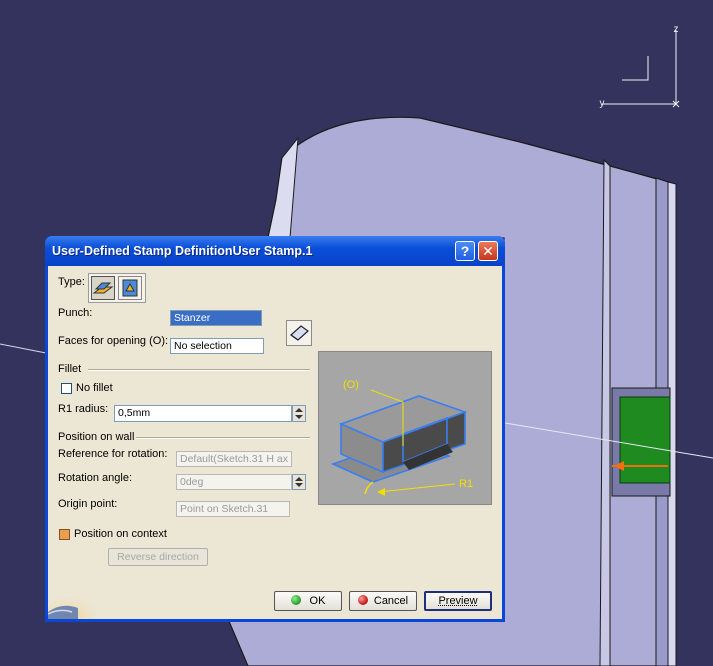 This screenshot has height=666, width=713. What do you see at coordinates (158, 557) in the screenshot?
I see `reverse-direction-button: Reverse direction` at bounding box center [158, 557].